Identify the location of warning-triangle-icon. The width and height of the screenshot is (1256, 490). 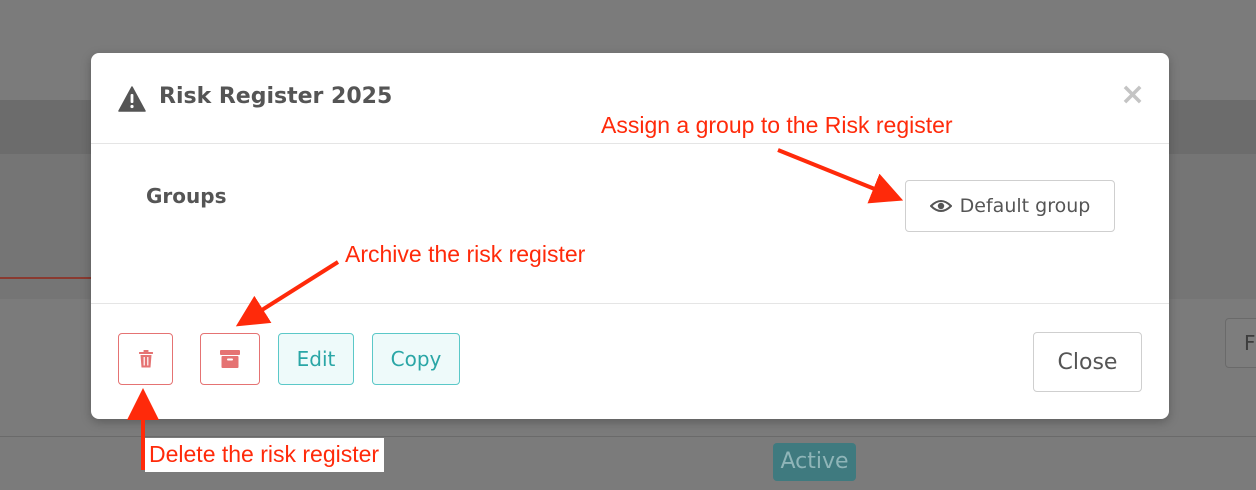
(132, 99).